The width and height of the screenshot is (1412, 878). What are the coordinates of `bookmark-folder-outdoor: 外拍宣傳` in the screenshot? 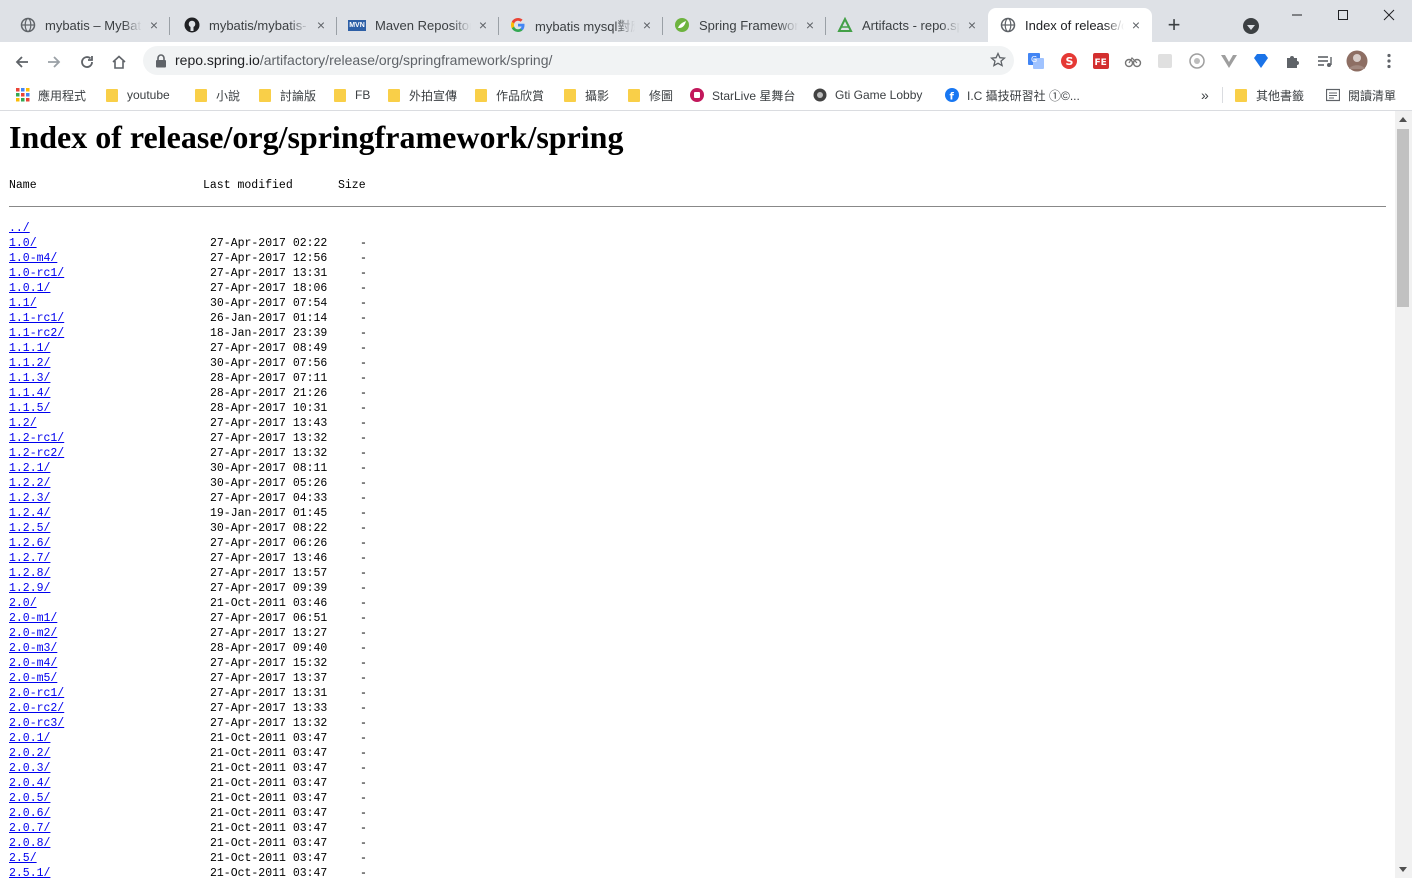 It's located at (422, 95).